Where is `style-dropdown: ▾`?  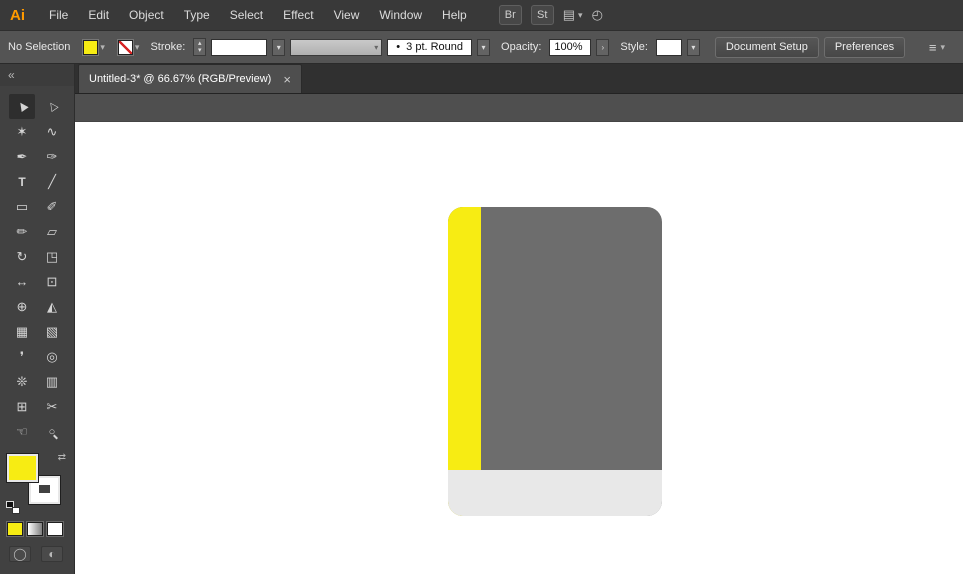 style-dropdown: ▾ is located at coordinates (693, 47).